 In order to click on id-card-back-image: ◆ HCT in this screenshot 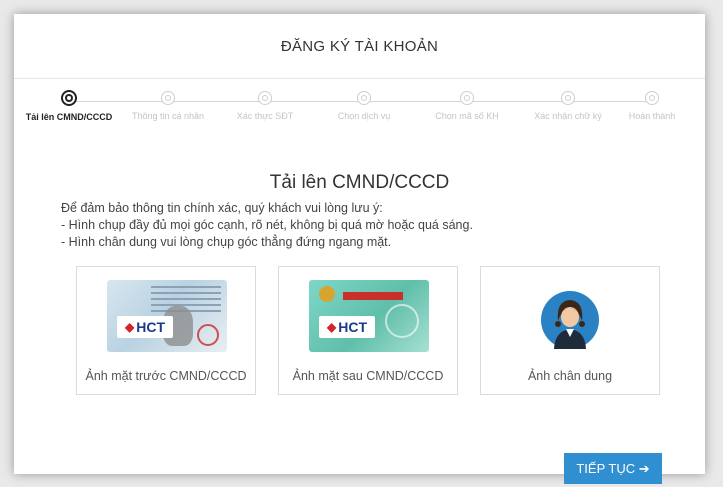, I will do `click(369, 316)`.